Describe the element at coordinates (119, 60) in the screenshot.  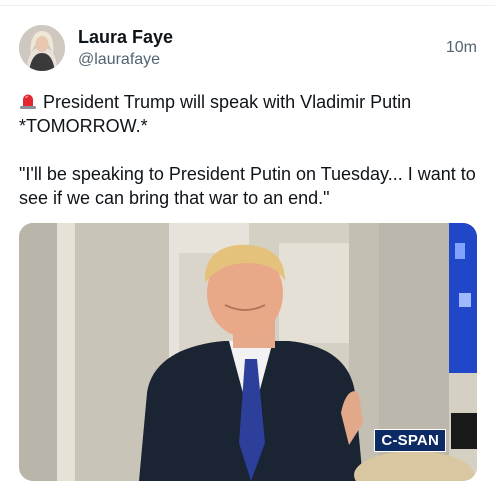
I see `user-handle: @laurafaye` at that location.